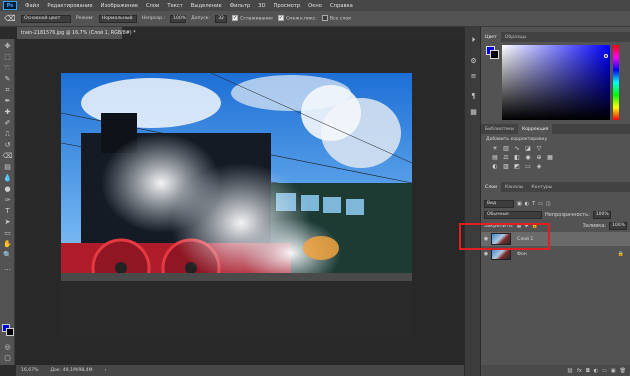 This screenshot has height=376, width=630. What do you see at coordinates (7, 189) in the screenshot?
I see `dodge-tool-icon: ●` at bounding box center [7, 189].